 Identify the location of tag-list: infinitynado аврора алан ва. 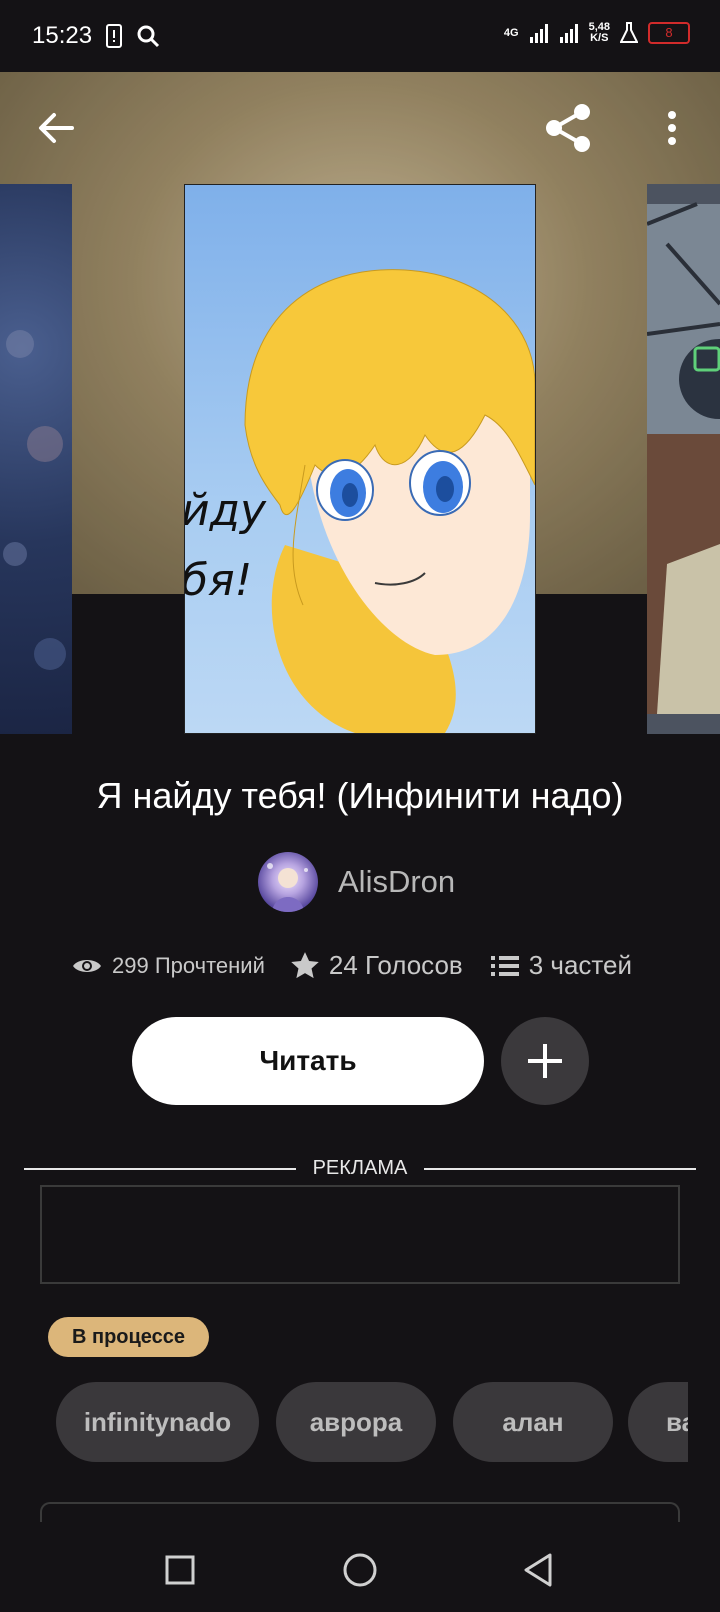
(372, 1422).